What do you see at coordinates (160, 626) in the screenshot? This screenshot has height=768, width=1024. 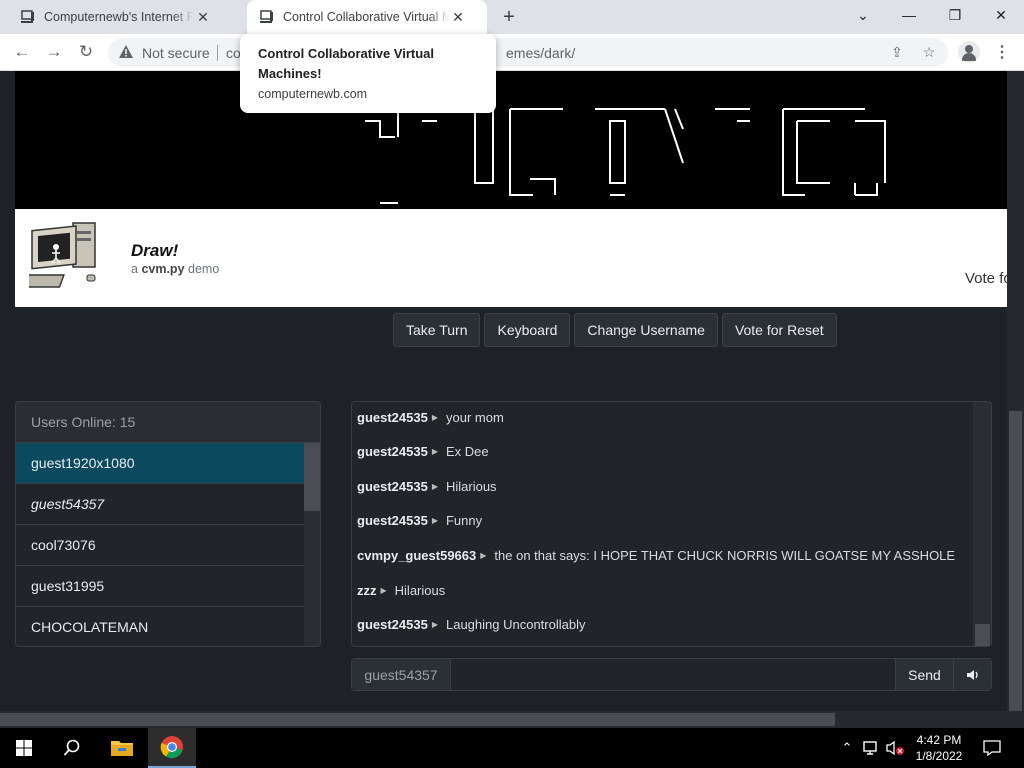 I see `user-list-item: CHOCOLATEMAN` at bounding box center [160, 626].